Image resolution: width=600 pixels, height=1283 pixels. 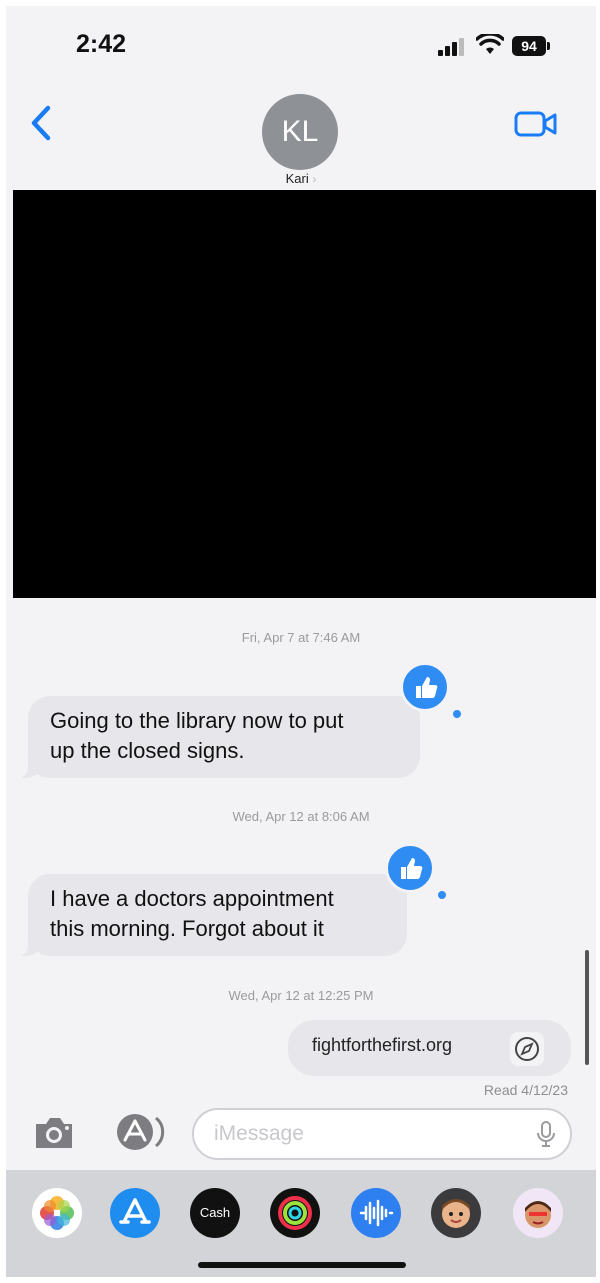 I want to click on outgoing-link-bubble: fightforthefirst.org, so click(x=429, y=1048).